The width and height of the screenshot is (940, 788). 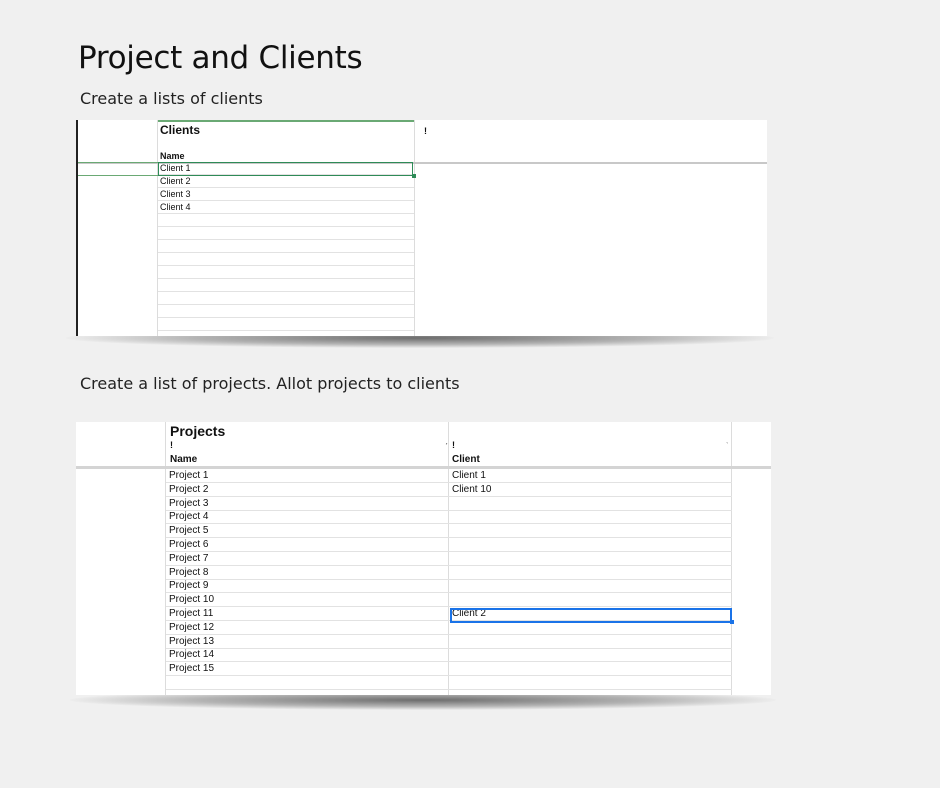 What do you see at coordinates (449, 642) in the screenshot?
I see `project-row: Project 13▾` at bounding box center [449, 642].